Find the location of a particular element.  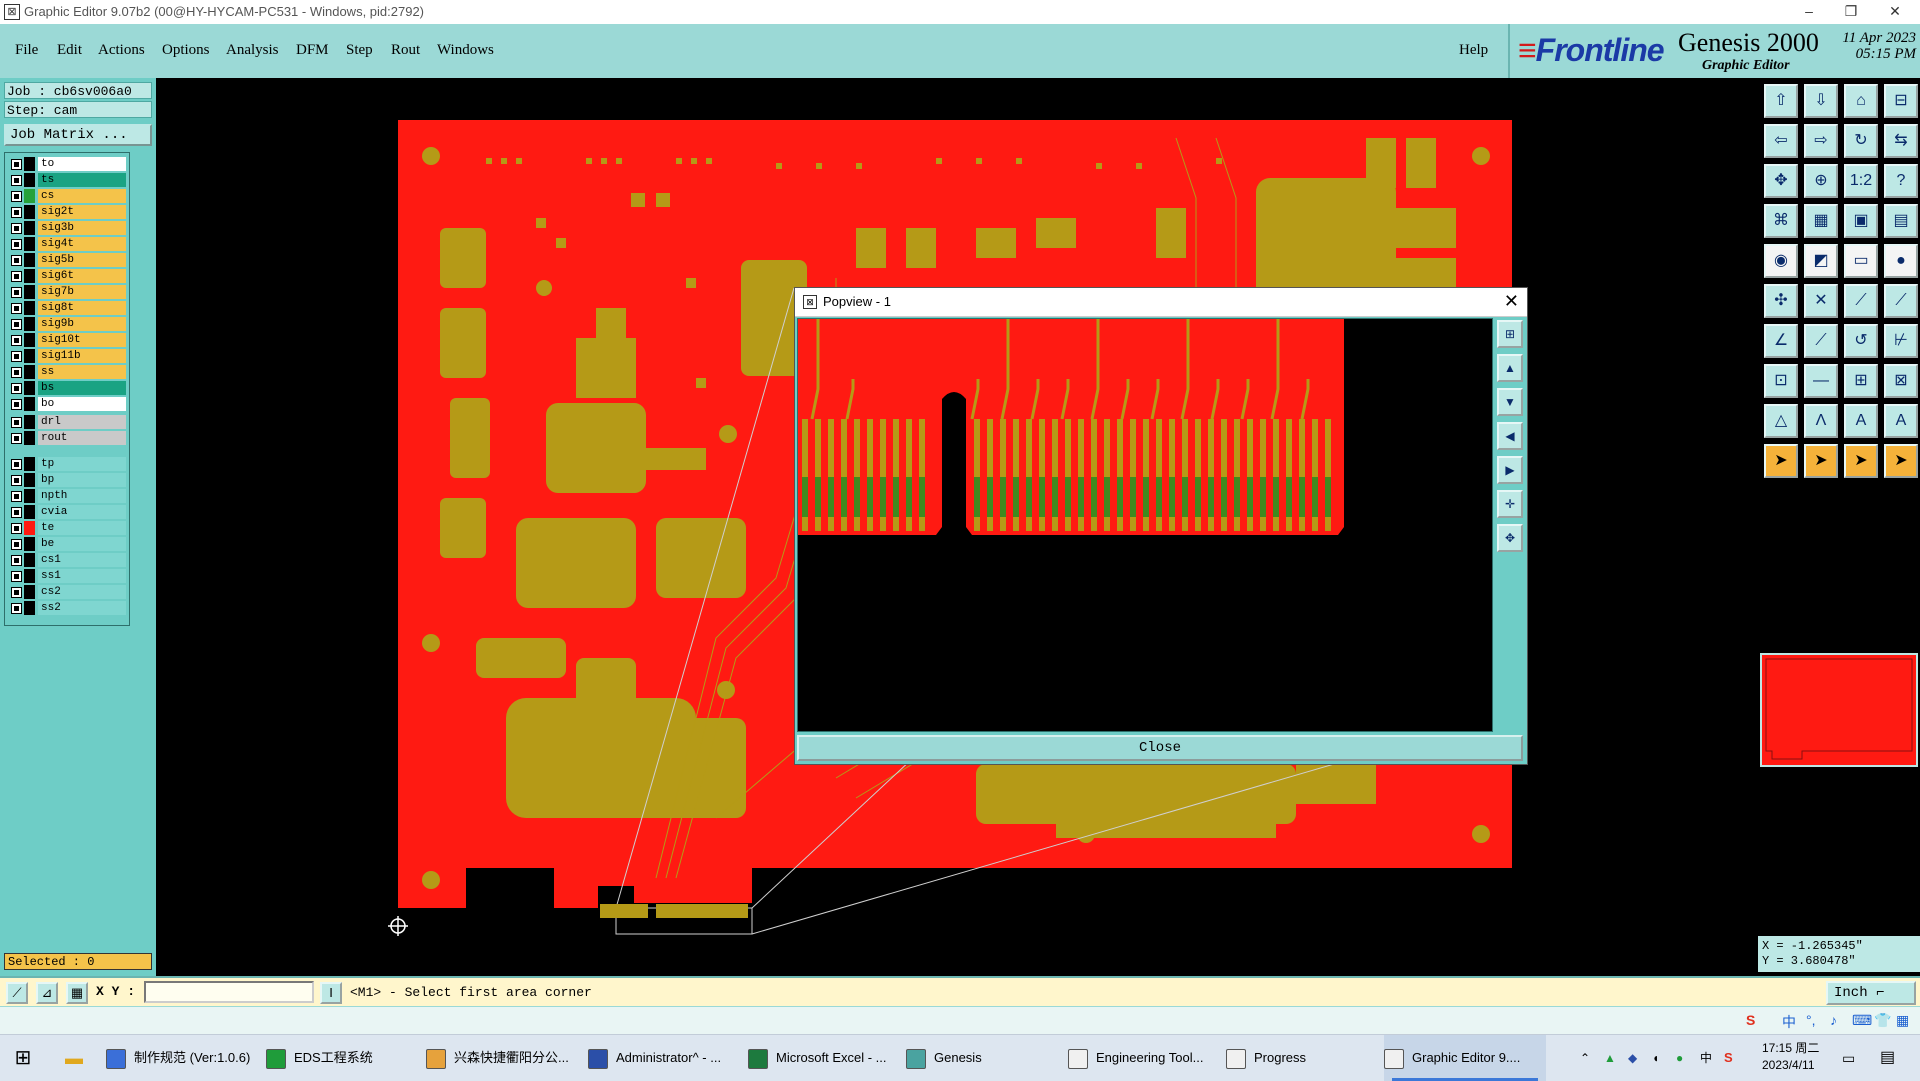

arc-tool-icon: ↺ is located at coordinates (1861, 341).